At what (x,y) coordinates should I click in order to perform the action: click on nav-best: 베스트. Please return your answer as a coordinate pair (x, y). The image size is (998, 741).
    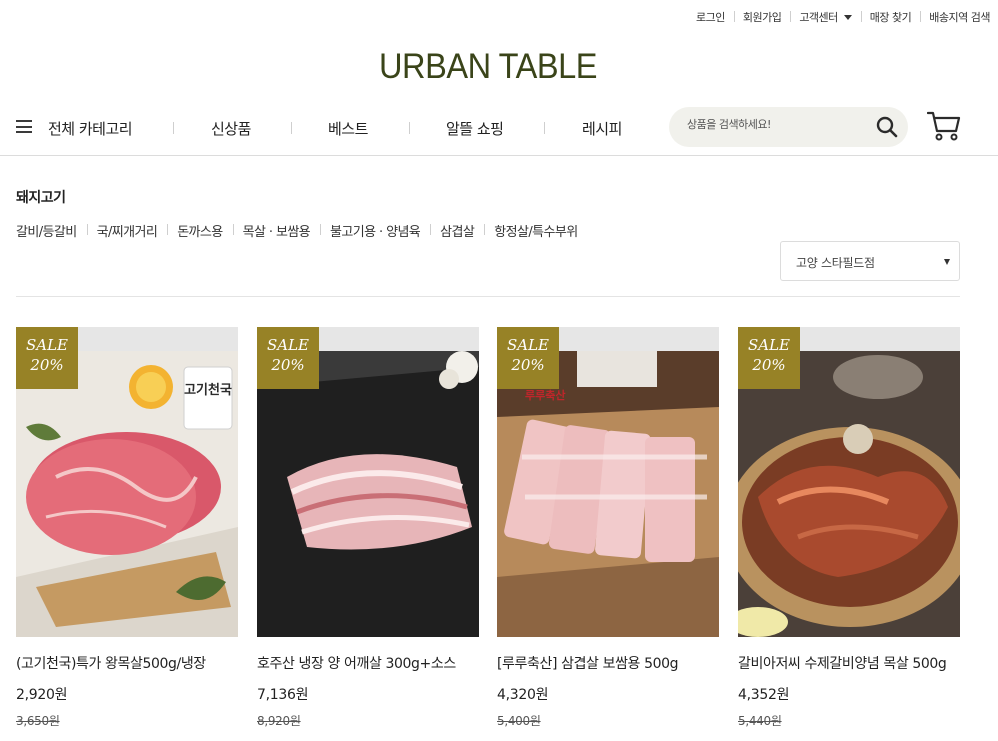
    Looking at the image, I should click on (348, 128).